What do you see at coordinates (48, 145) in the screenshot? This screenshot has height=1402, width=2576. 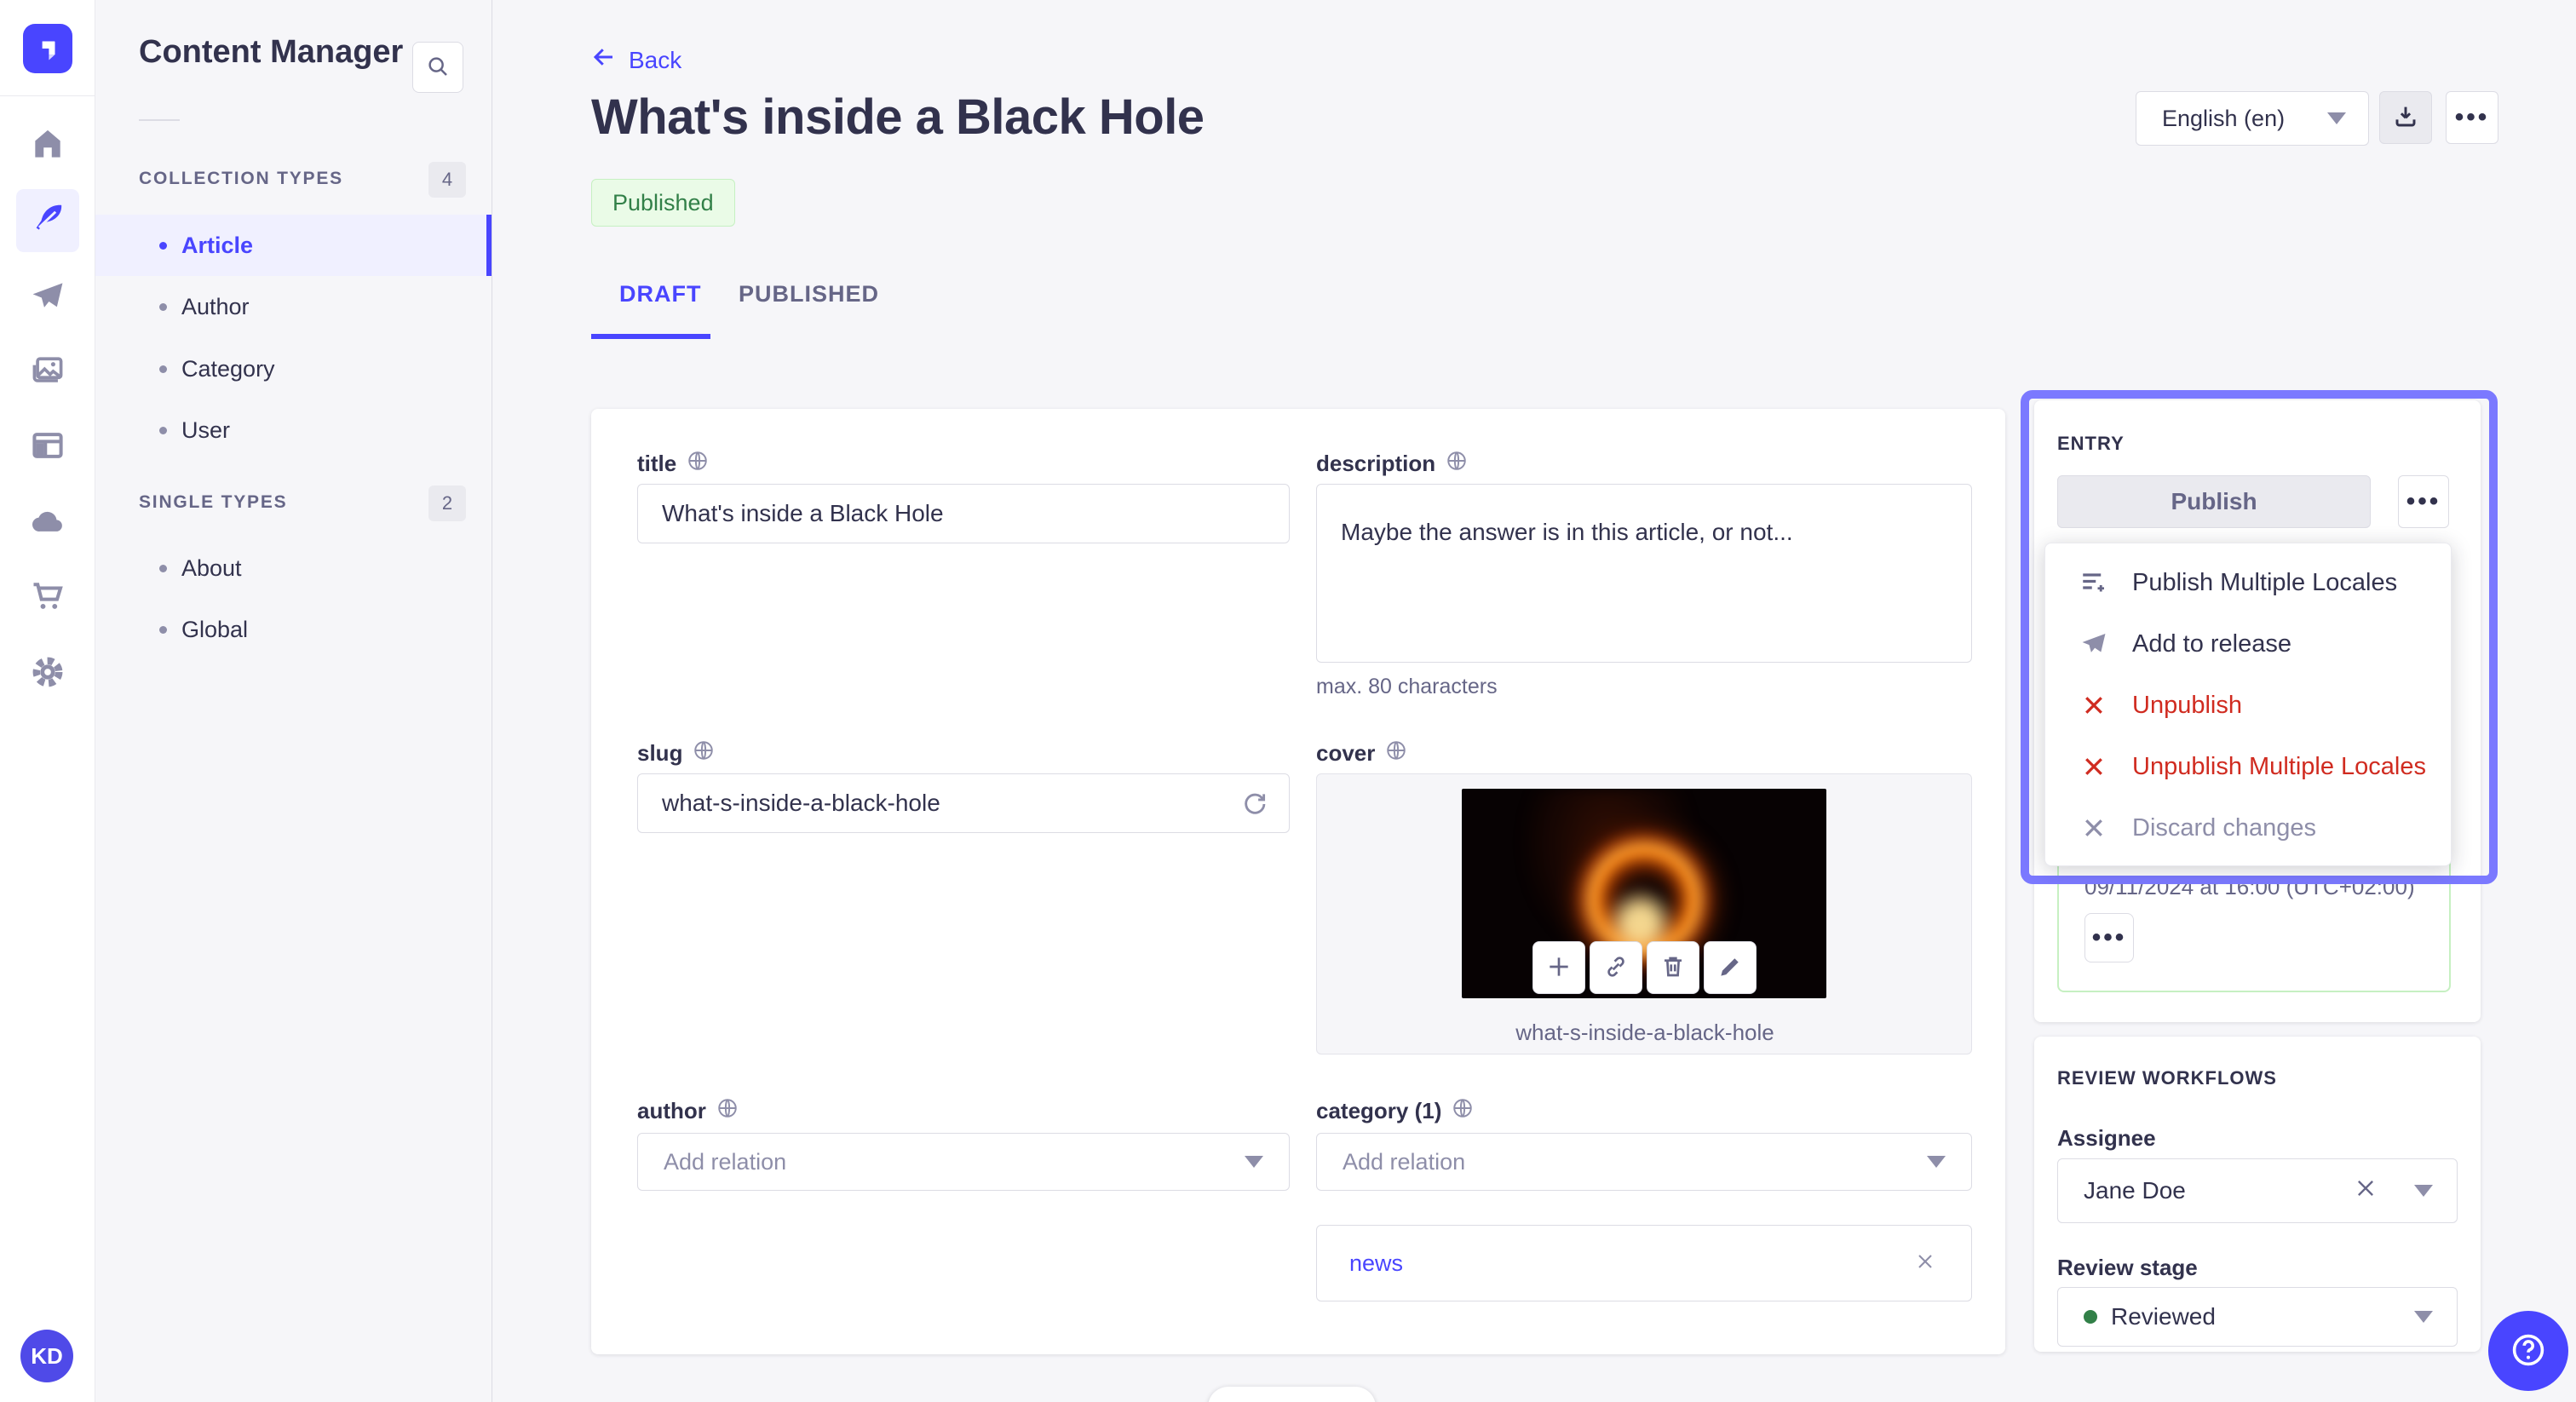 I see `sidebar-item-home` at bounding box center [48, 145].